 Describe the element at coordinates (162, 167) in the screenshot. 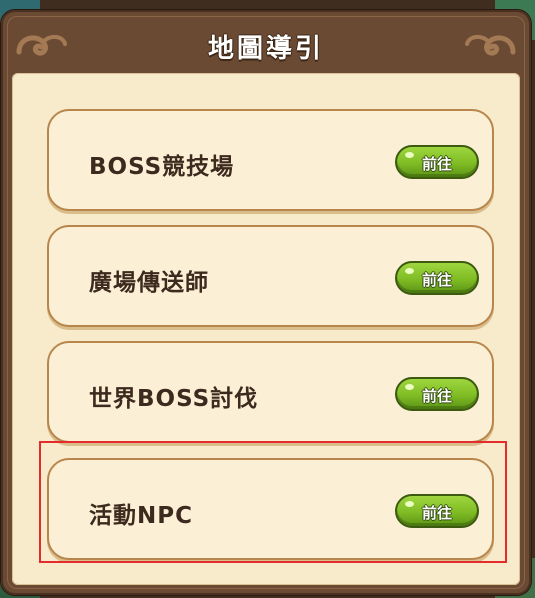

I see `option-label: BOSS競技場` at that location.